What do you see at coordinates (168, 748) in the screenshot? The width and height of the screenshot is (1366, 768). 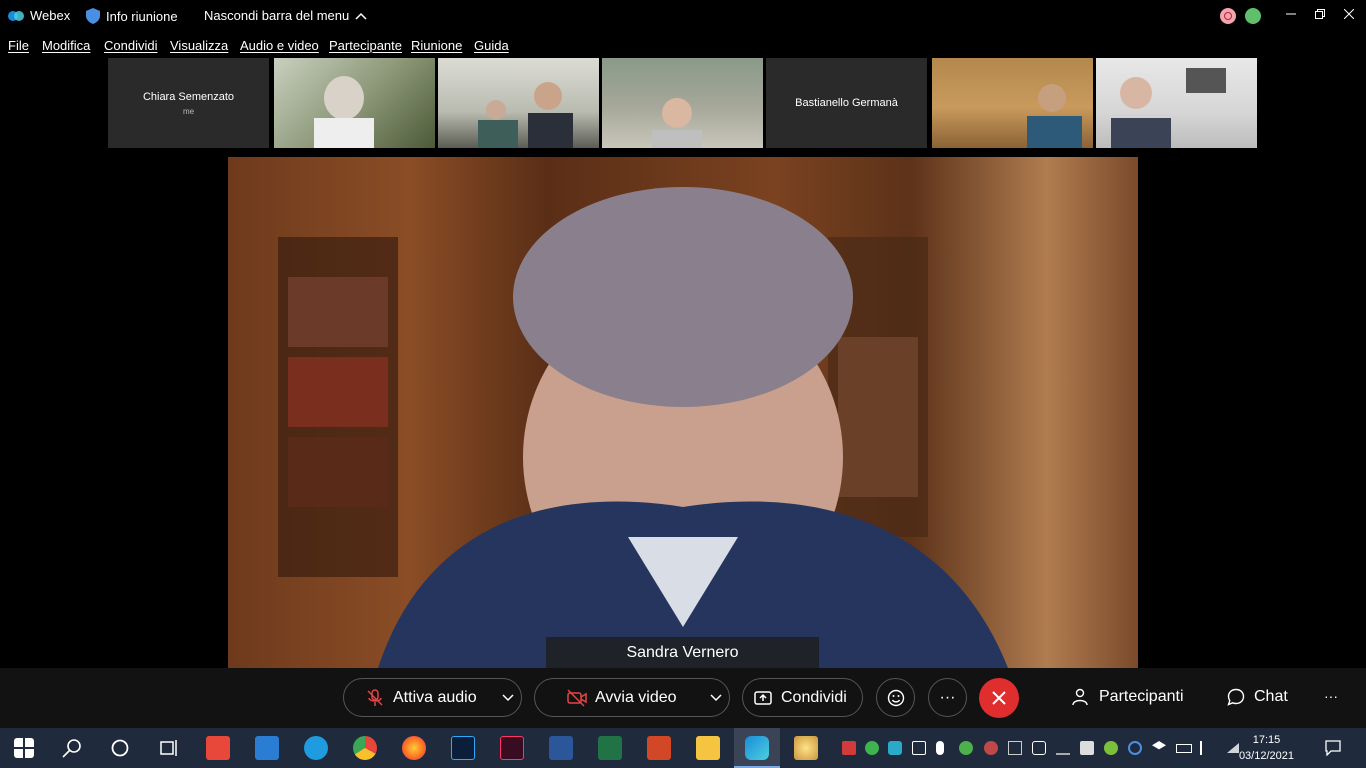 I see `task-view-icon` at bounding box center [168, 748].